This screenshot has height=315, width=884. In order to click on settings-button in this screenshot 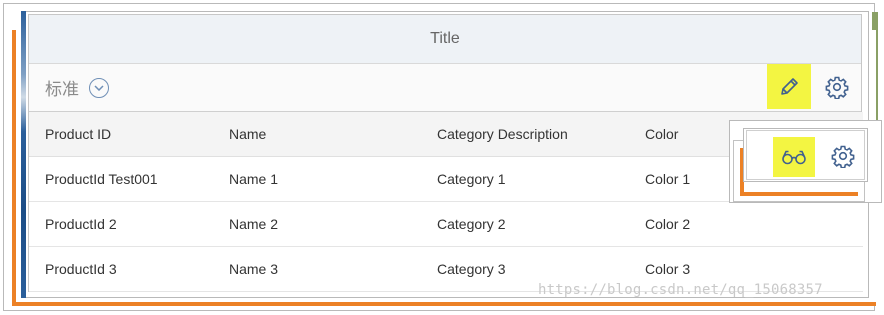, I will do `click(837, 86)`.